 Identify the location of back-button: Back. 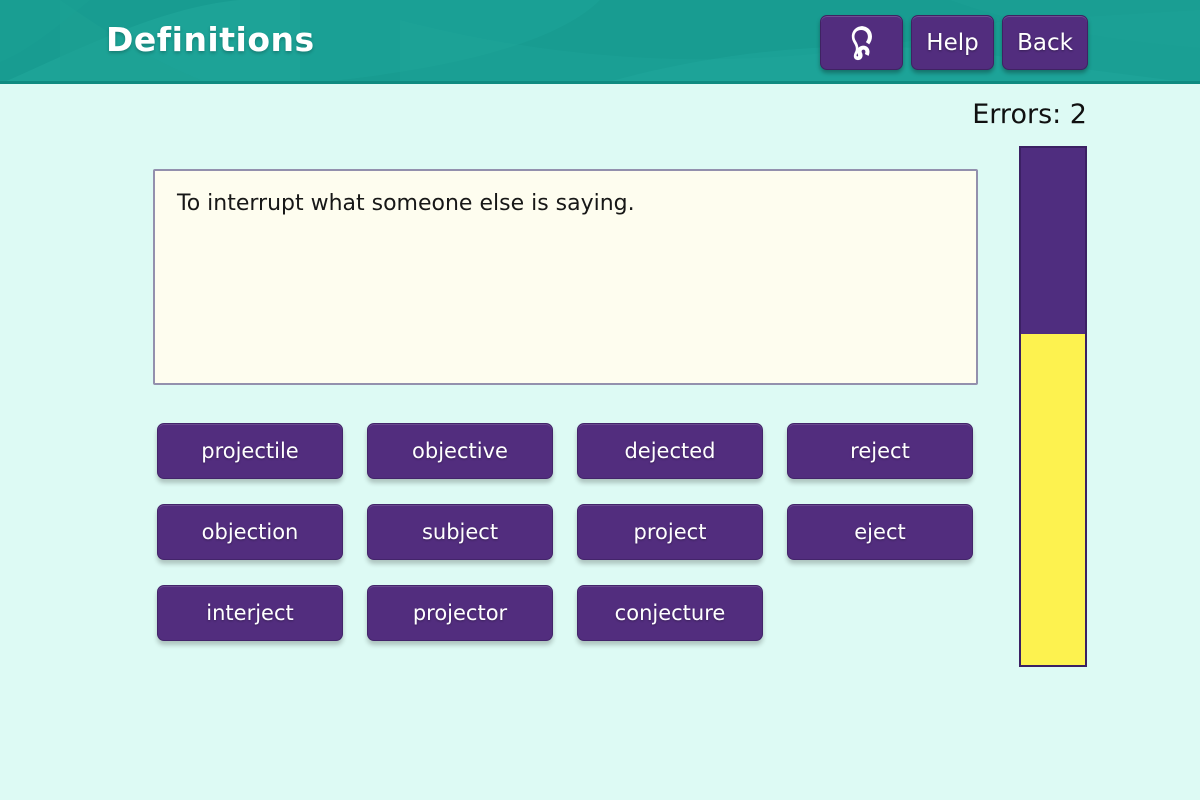
(1045, 42).